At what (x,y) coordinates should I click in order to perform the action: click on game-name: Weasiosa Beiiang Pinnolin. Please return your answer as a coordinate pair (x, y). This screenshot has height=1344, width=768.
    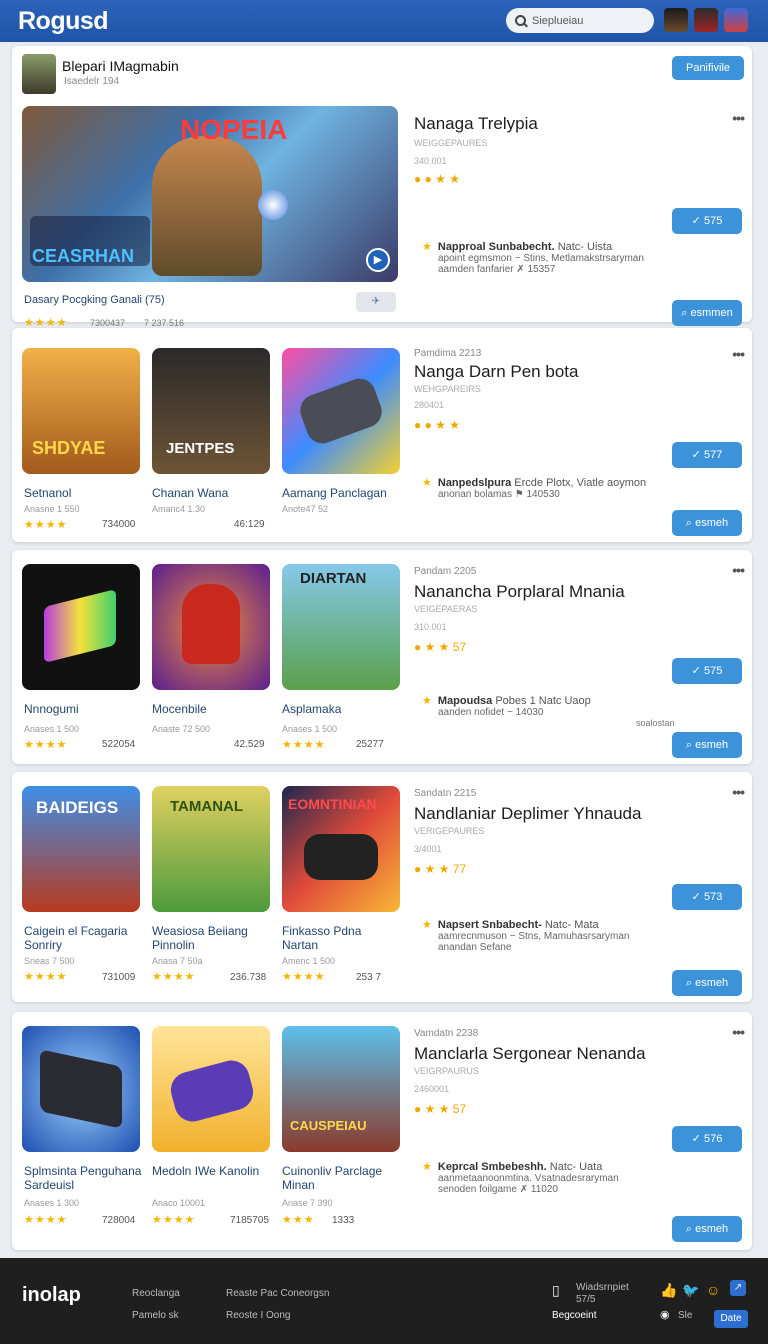
    Looking at the image, I should click on (210, 938).